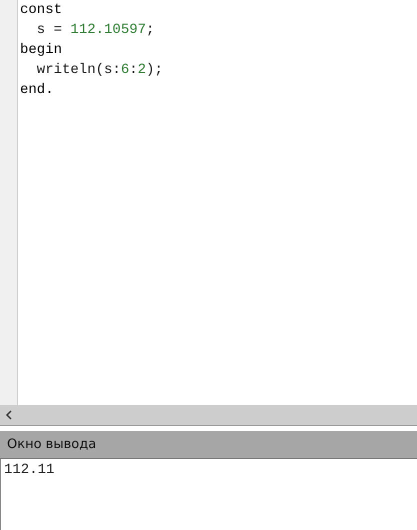  What do you see at coordinates (96, 30) in the screenshot?
I see `code-line: s = 112.10597;` at bounding box center [96, 30].